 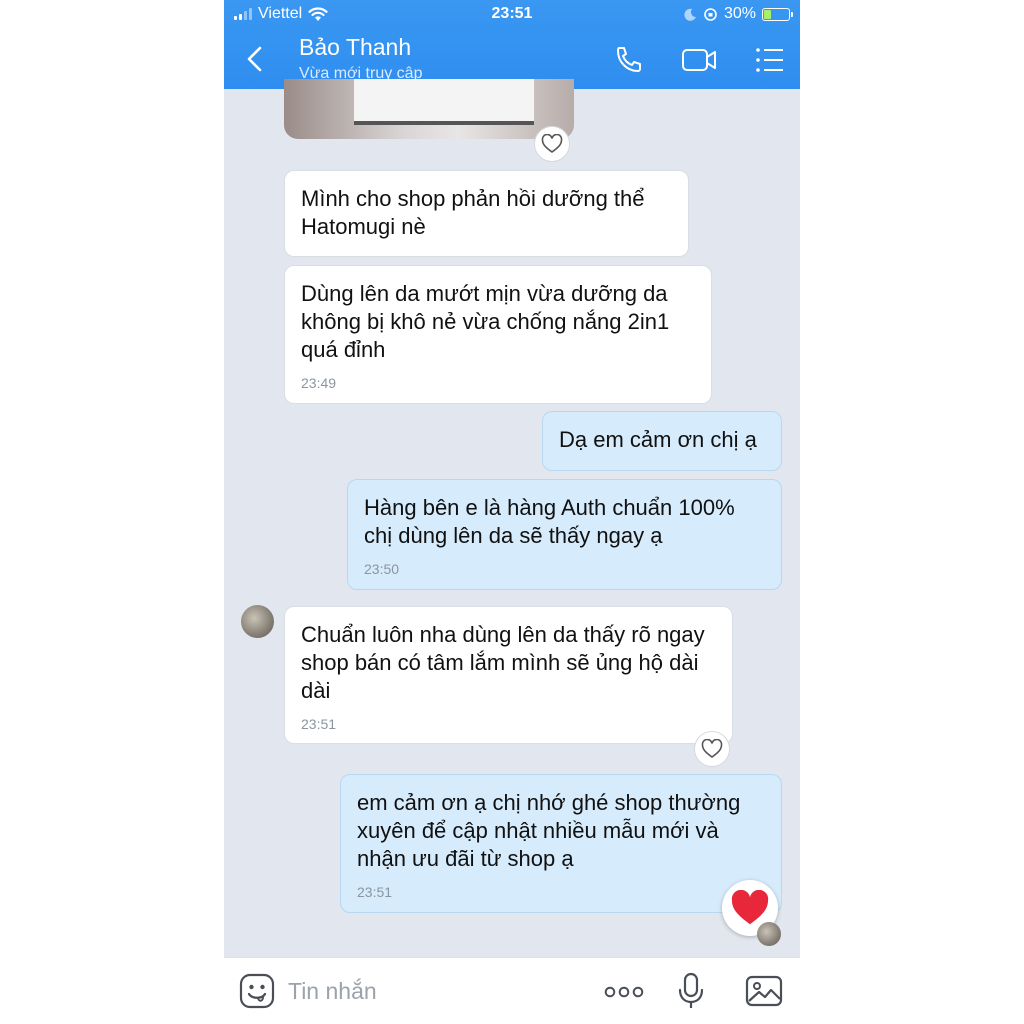 What do you see at coordinates (764, 991) in the screenshot?
I see `gallery-icon` at bounding box center [764, 991].